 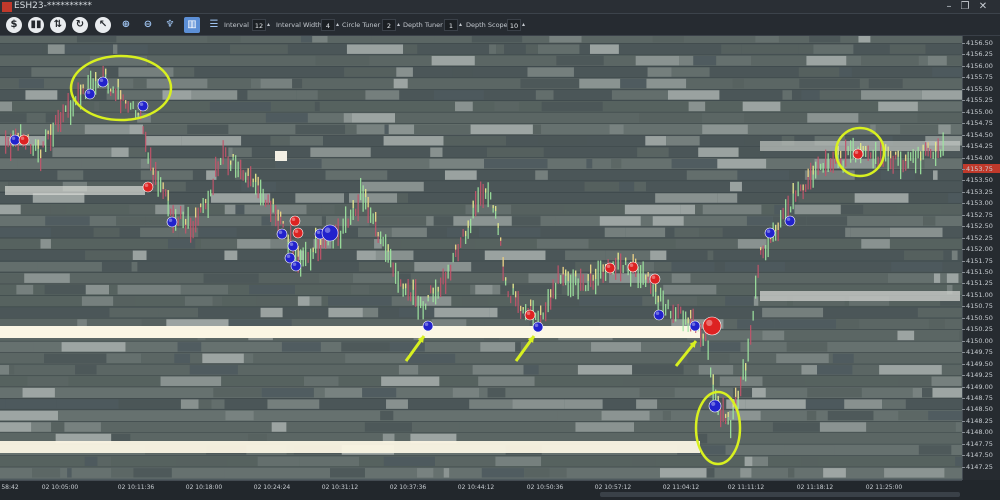 I want to click on minimize-button: –, so click(x=949, y=7).